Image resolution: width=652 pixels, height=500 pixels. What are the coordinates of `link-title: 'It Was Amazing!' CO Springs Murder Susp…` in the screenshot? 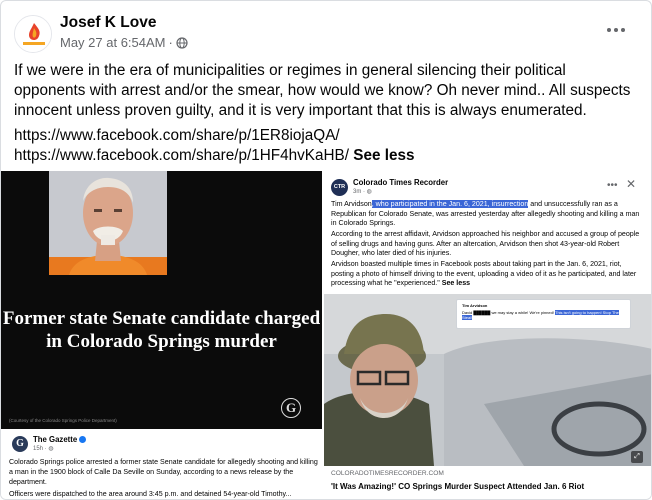 It's located at (457, 486).